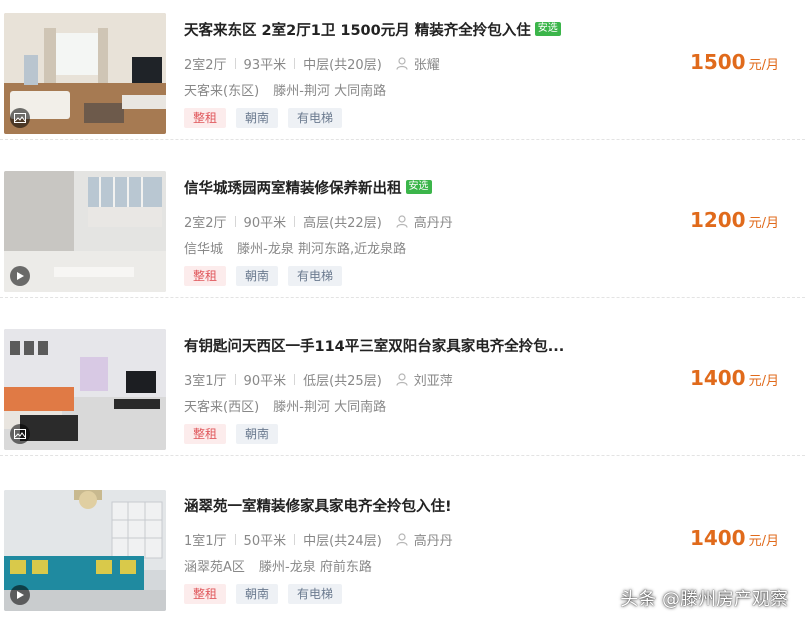 This screenshot has width=805, height=625. I want to click on agent-name: 刘亚萍, so click(433, 381).